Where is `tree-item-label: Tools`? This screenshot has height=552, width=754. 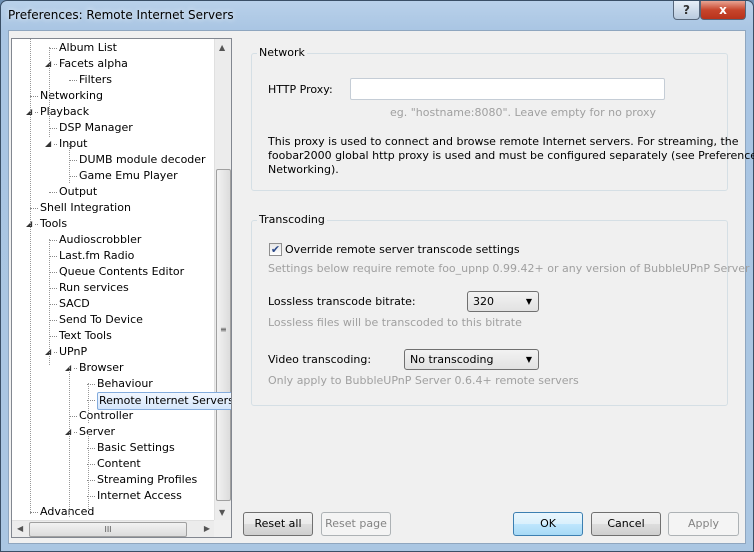 tree-item-label: Tools is located at coordinates (54, 223).